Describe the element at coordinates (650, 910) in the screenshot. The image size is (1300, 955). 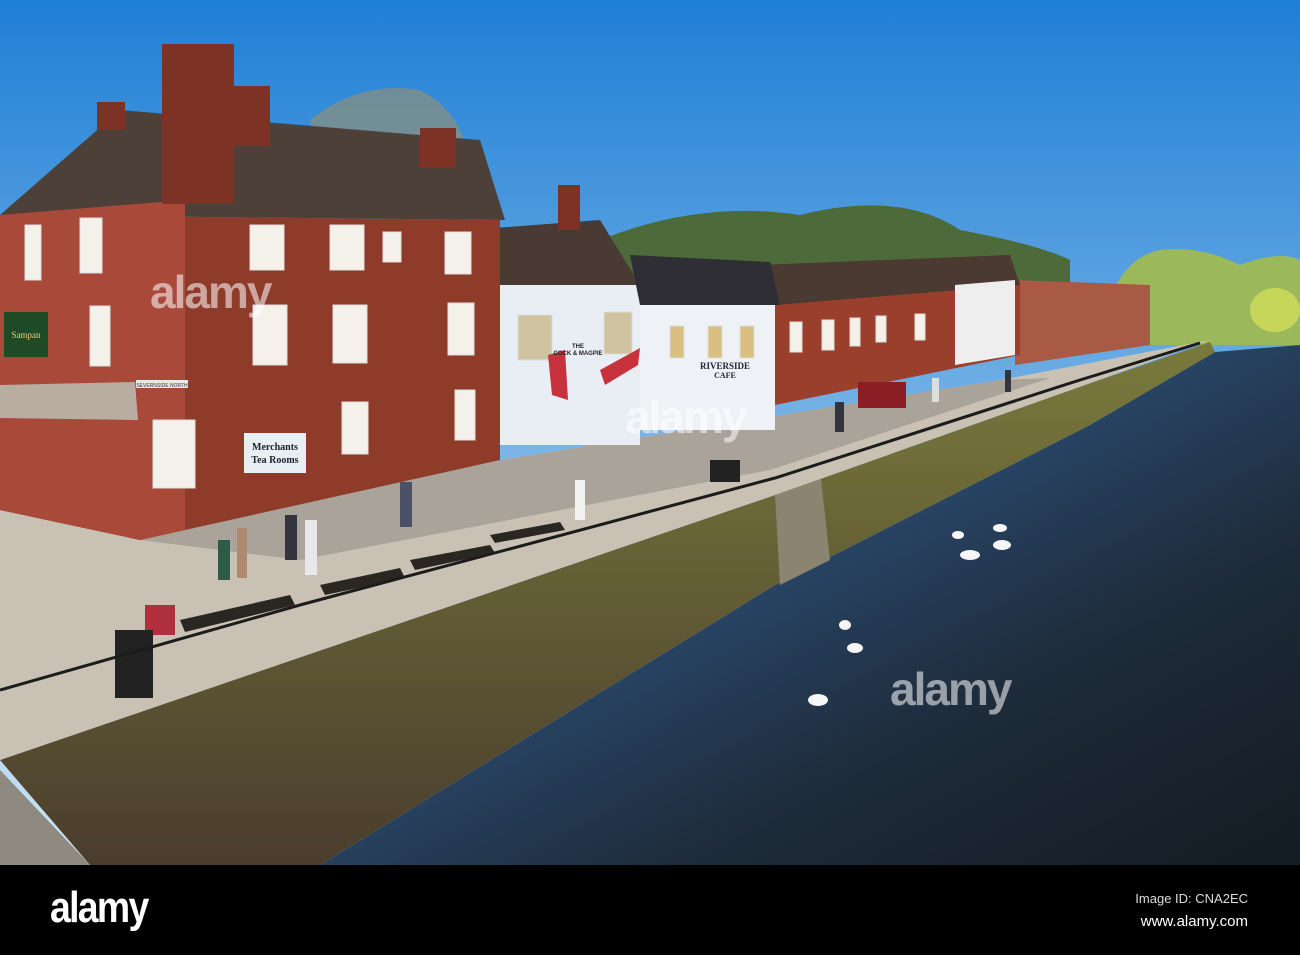
I see `footer-bar: alamy Image ID: CNA2EC www.alamy.com` at that location.